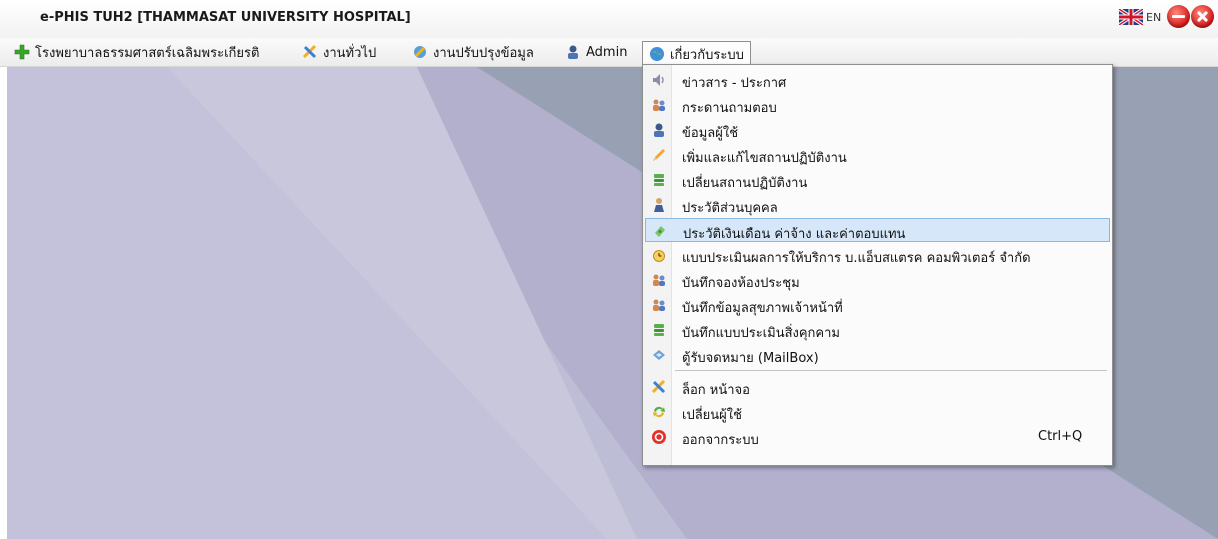  Describe the element at coordinates (877, 437) in the screenshot. I see `menu-item-logout: ออกจากระบบ Ctrl+Q` at that location.